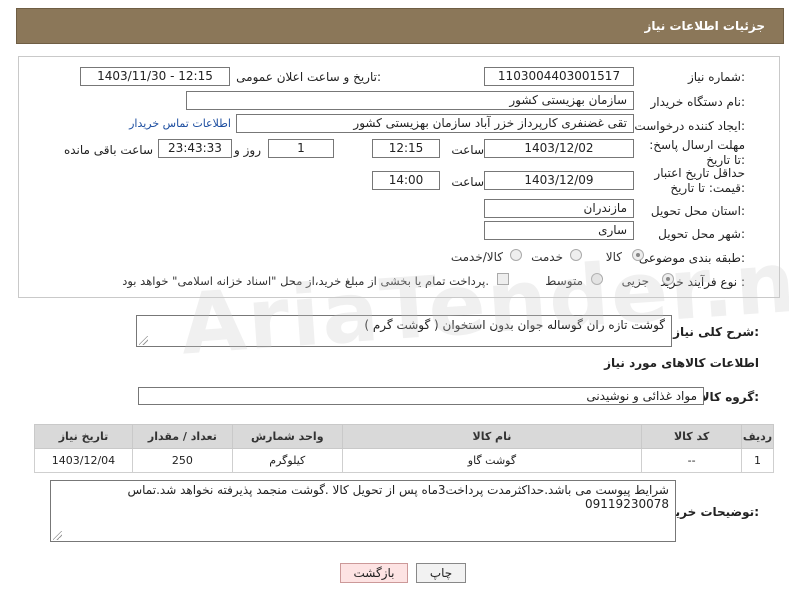 This screenshot has height=598, width=789. I want to click on summary-label: شرح کلی نیاز:, so click(716, 332).